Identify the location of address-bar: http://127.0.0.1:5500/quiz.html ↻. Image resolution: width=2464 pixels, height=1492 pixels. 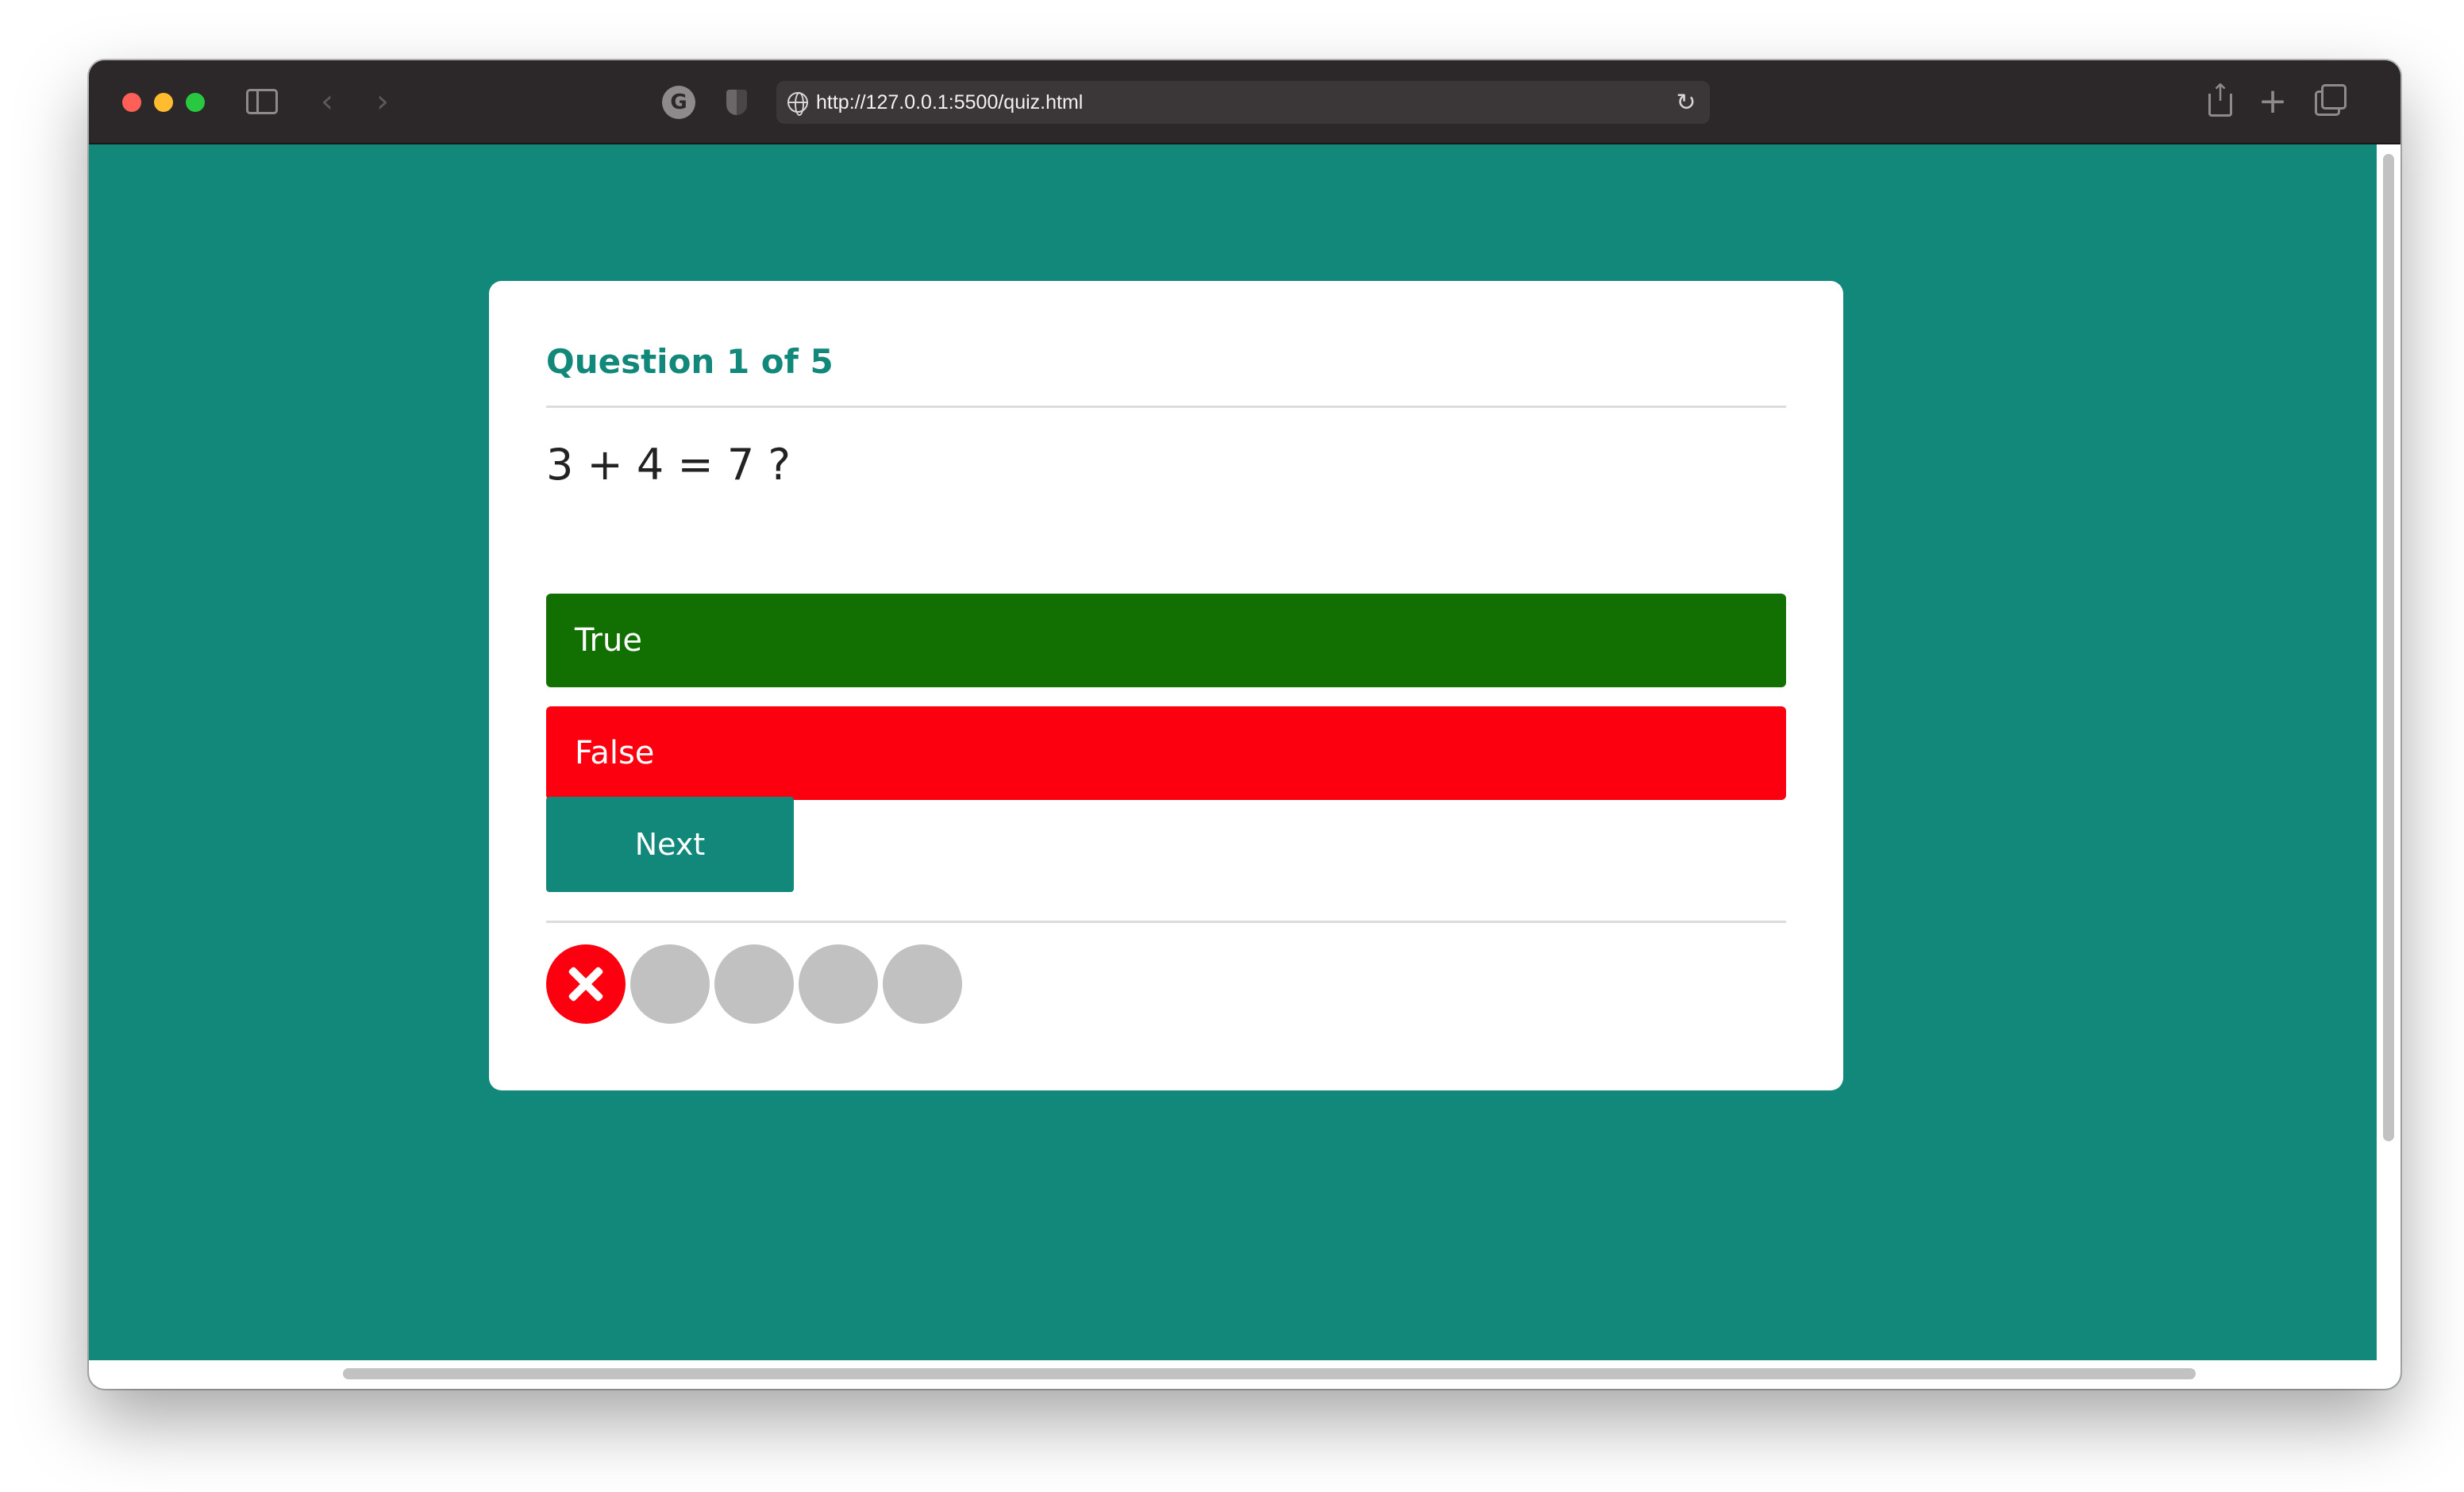
(1243, 102).